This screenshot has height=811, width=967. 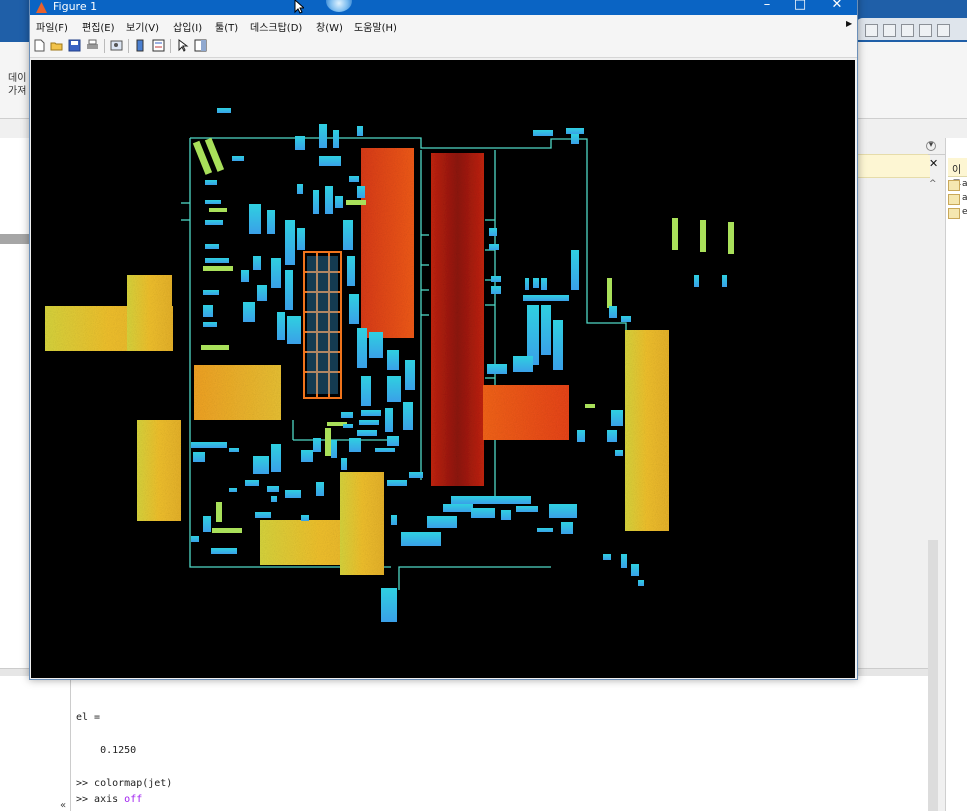 What do you see at coordinates (925, 30) in the screenshot?
I see `paste-icon` at bounding box center [925, 30].